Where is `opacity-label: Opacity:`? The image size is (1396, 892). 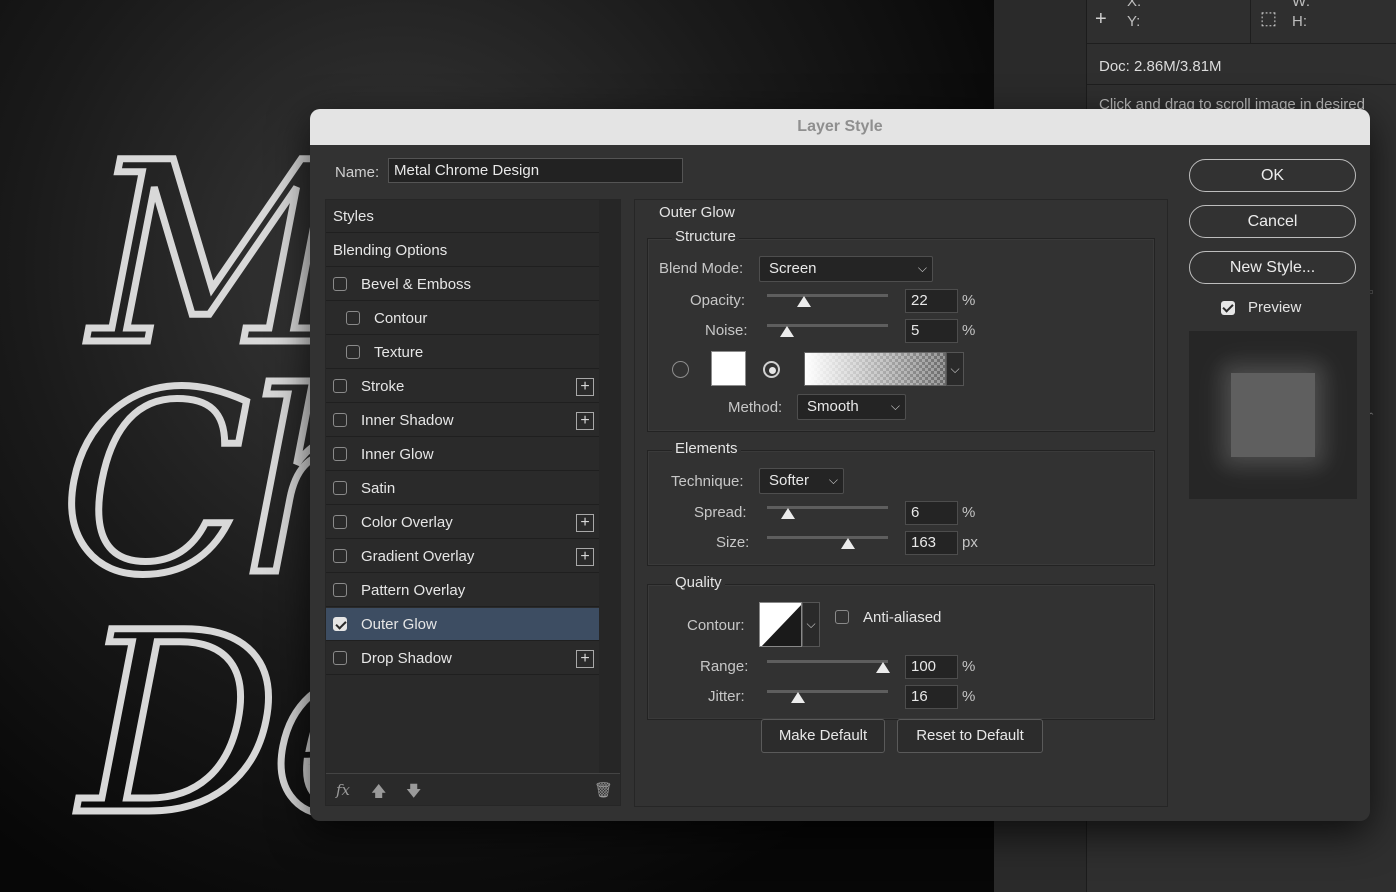
opacity-label: Opacity: is located at coordinates (718, 300).